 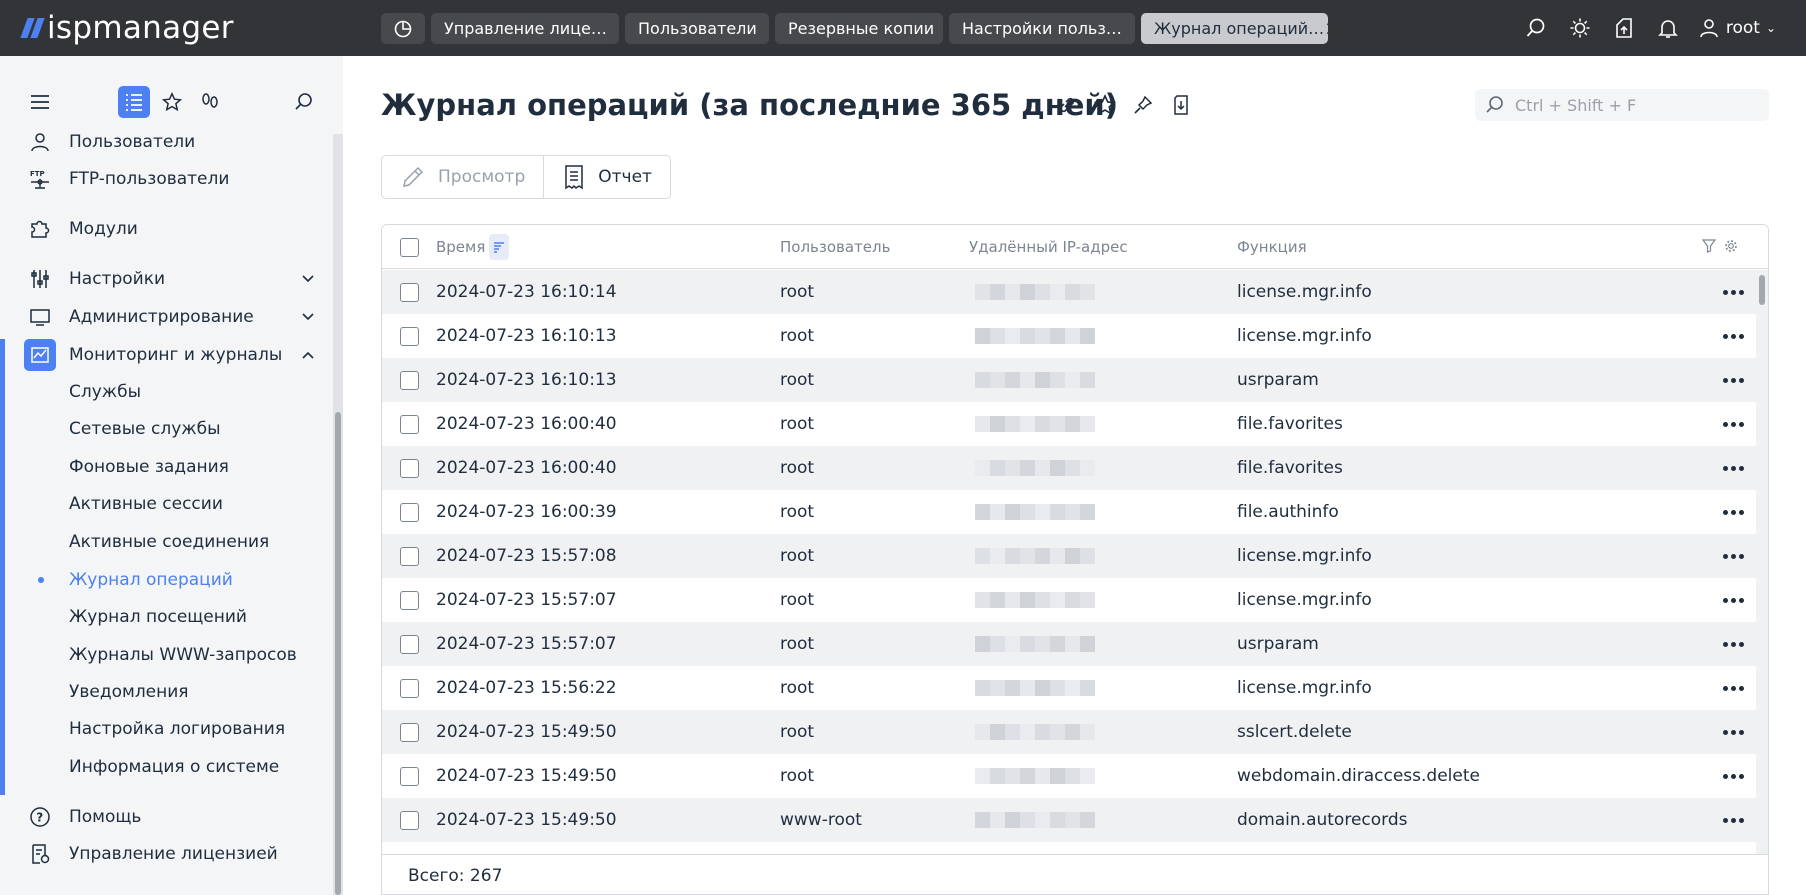 I want to click on sidebar-item-monitoring: Мониторинг и журналы, so click(x=153, y=355).